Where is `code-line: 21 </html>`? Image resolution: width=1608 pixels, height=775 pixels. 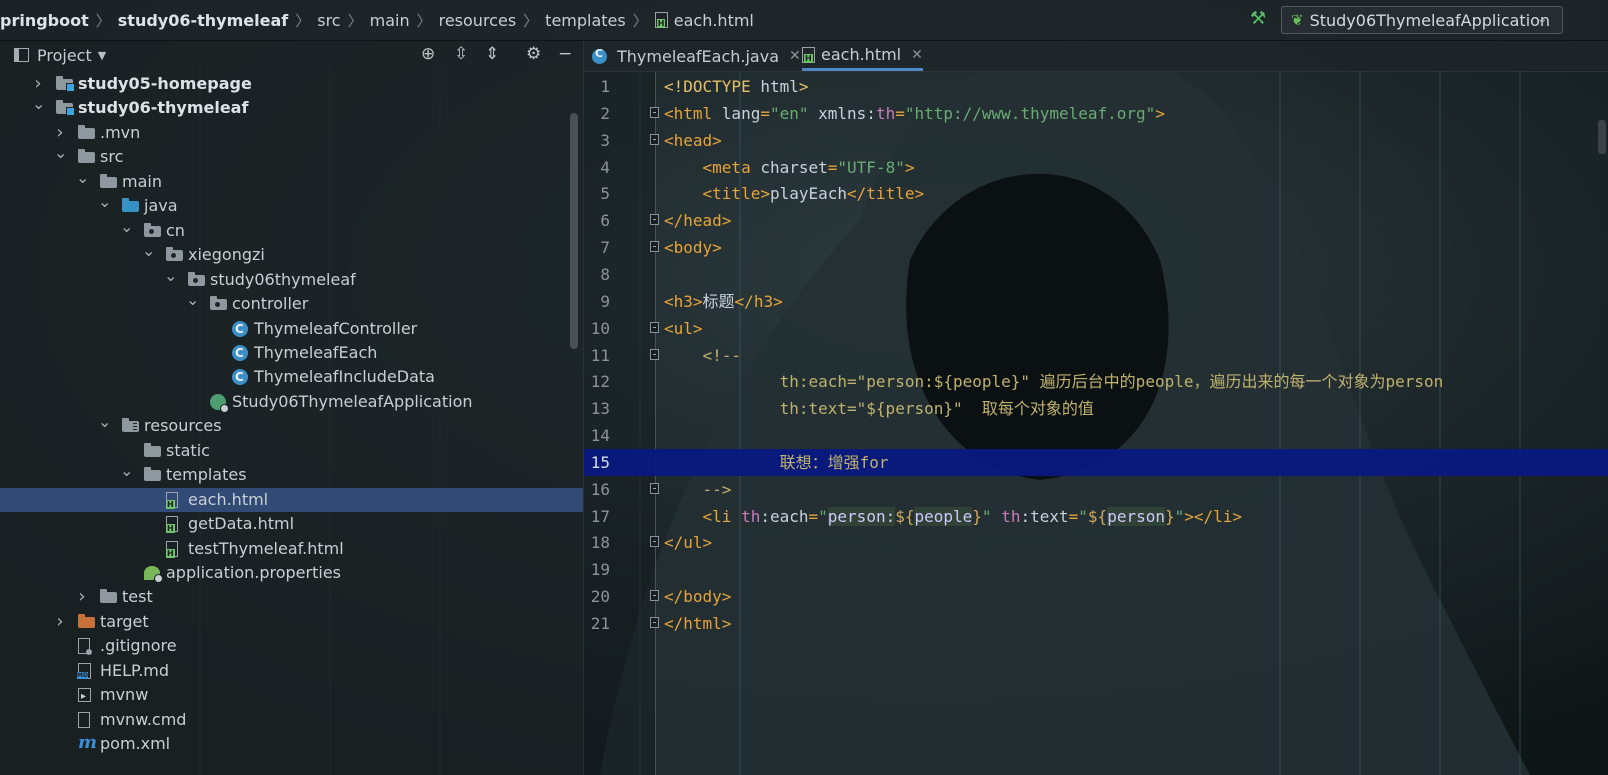
code-line: 21 </html> is located at coordinates (1096, 623).